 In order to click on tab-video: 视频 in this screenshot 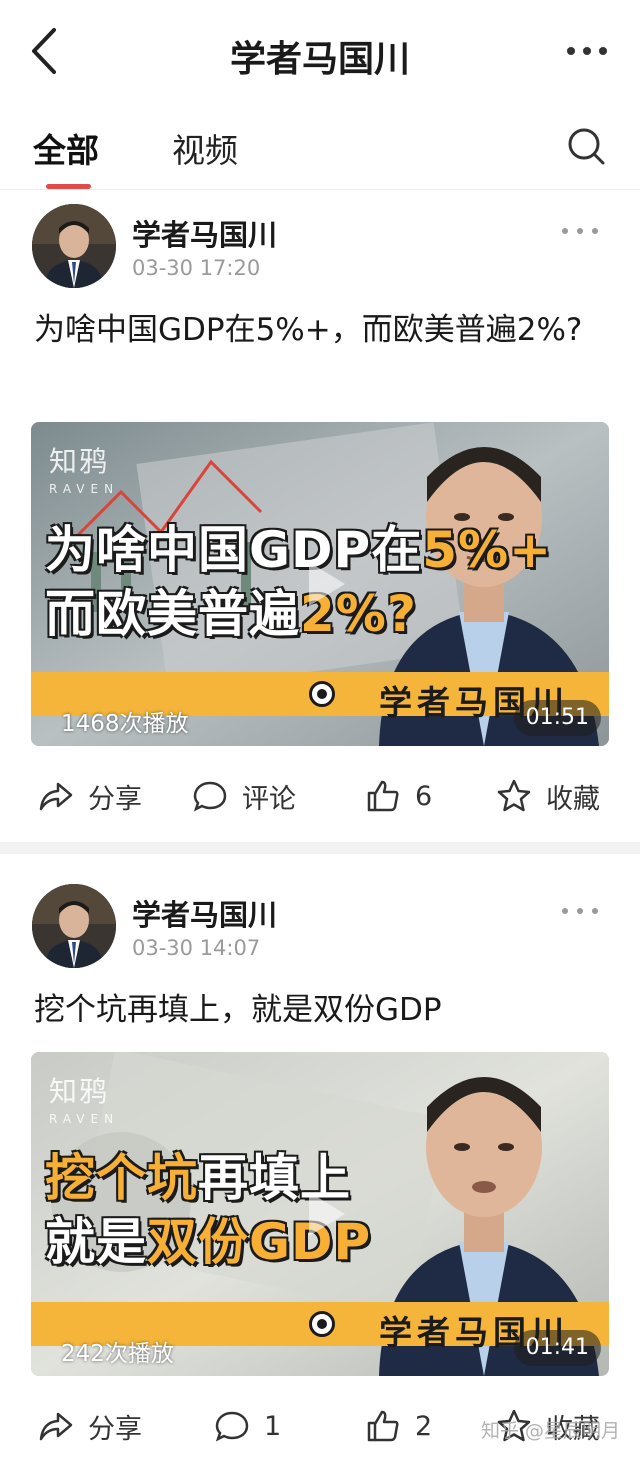, I will do `click(205, 148)`.